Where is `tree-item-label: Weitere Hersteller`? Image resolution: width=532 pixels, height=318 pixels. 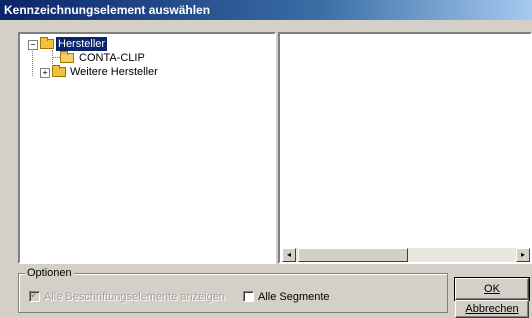 tree-item-label: Weitere Hersteller is located at coordinates (114, 72).